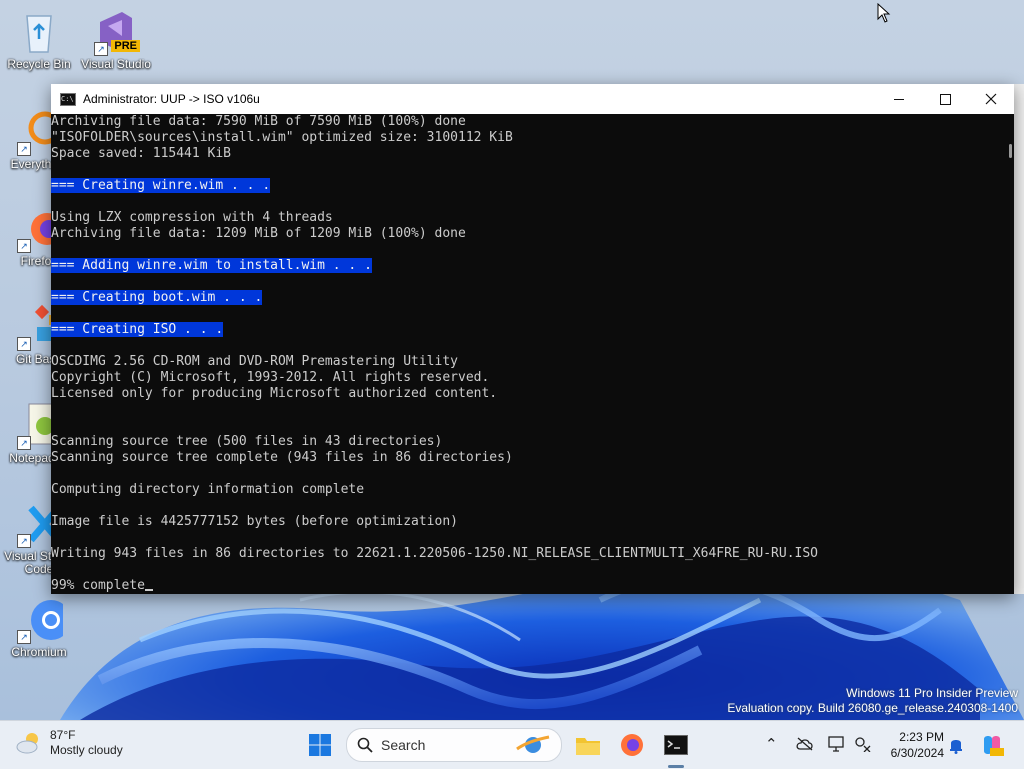 The image size is (1024, 769). Describe the element at coordinates (956, 745) in the screenshot. I see `notification-bell-icon` at that location.